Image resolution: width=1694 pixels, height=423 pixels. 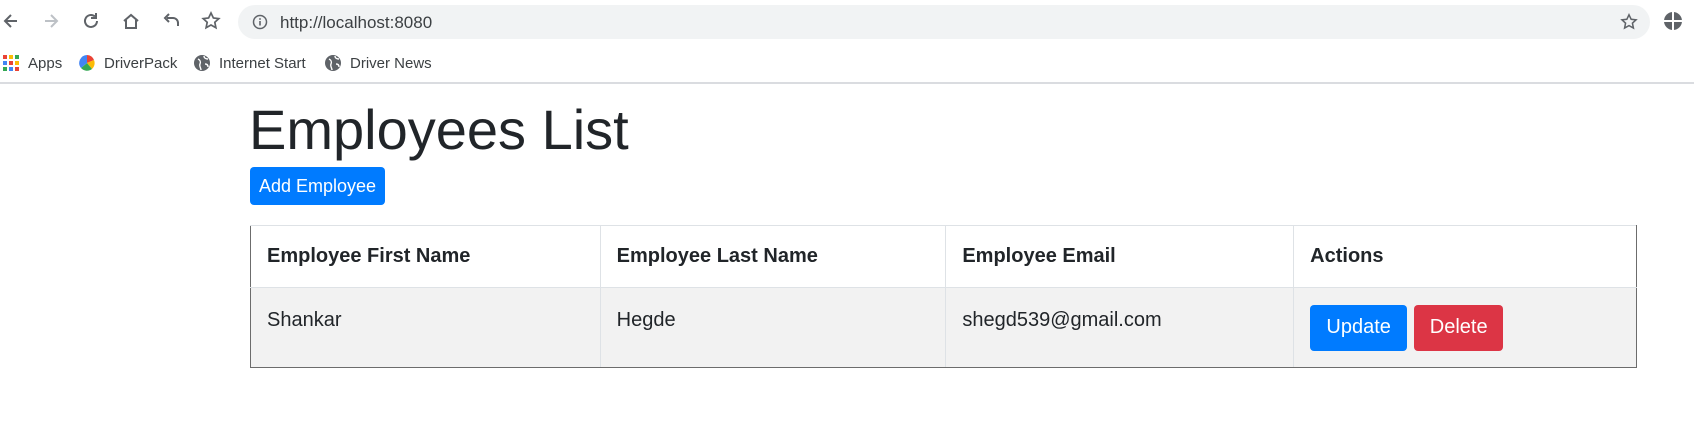 What do you see at coordinates (141, 63) in the screenshot?
I see `bookmark-label: DriverPack` at bounding box center [141, 63].